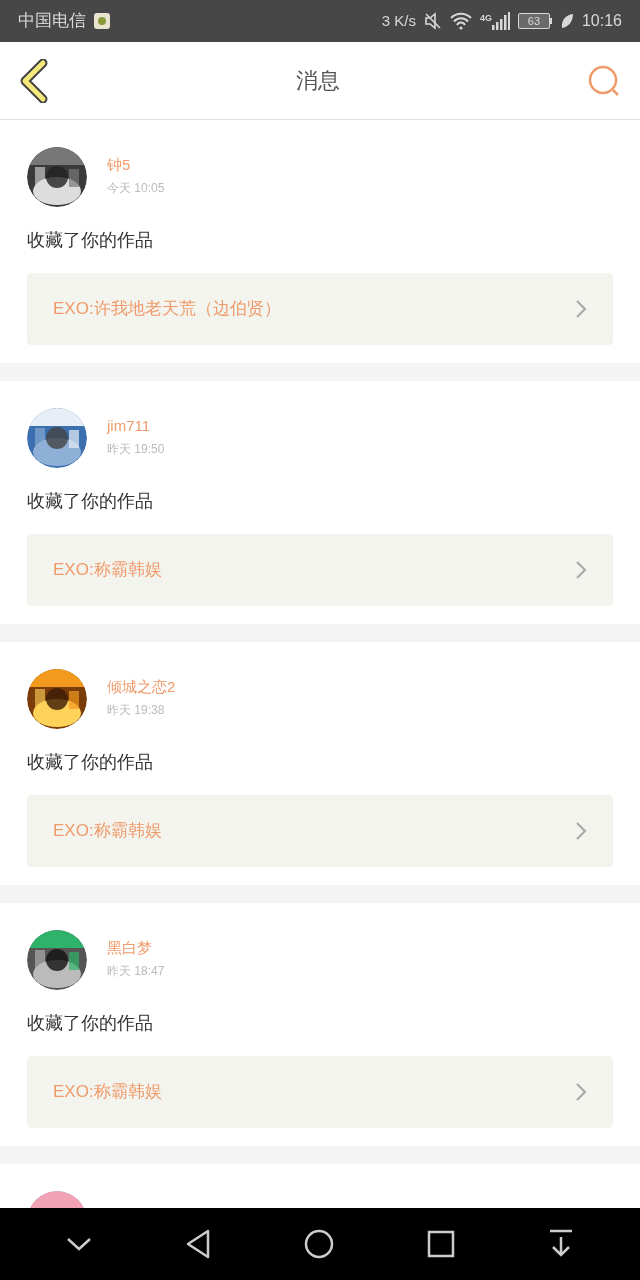  I want to click on battery-indicator: 63, so click(534, 21).